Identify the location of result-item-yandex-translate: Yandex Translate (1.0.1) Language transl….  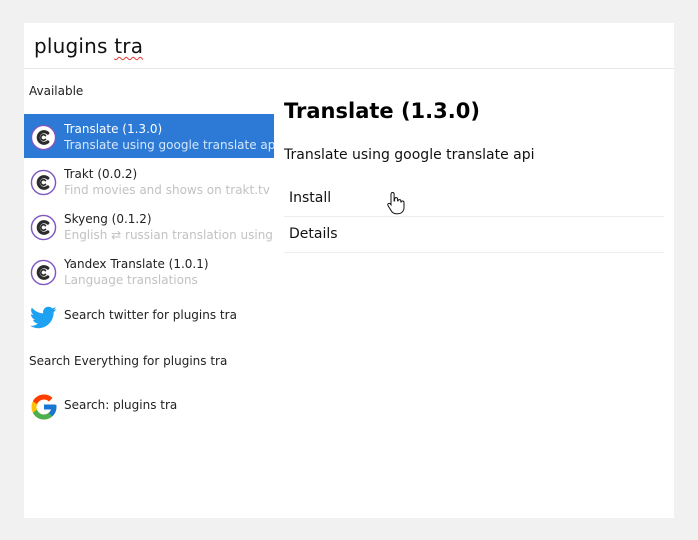
(149, 271).